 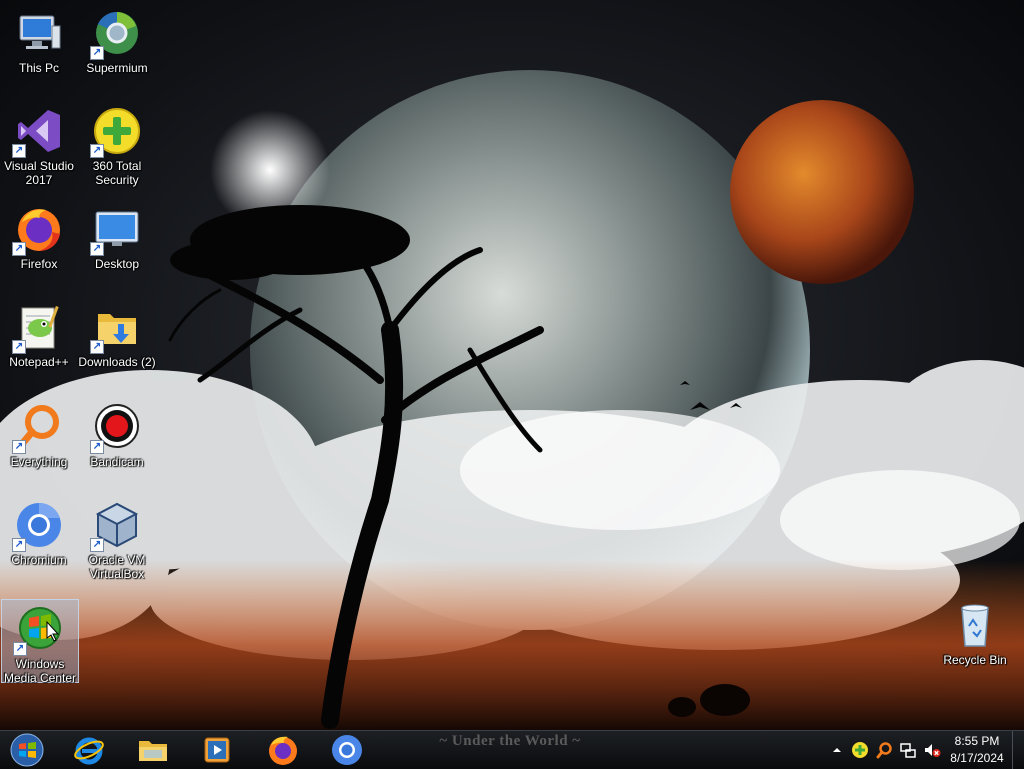 I want to click on wallpaper-watermark-text: ~ Under the World ~, so click(x=510, y=741).